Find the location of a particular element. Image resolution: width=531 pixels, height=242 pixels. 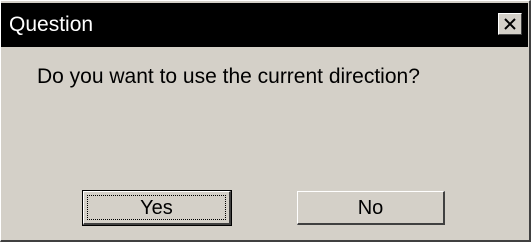

no-button: No is located at coordinates (371, 208).